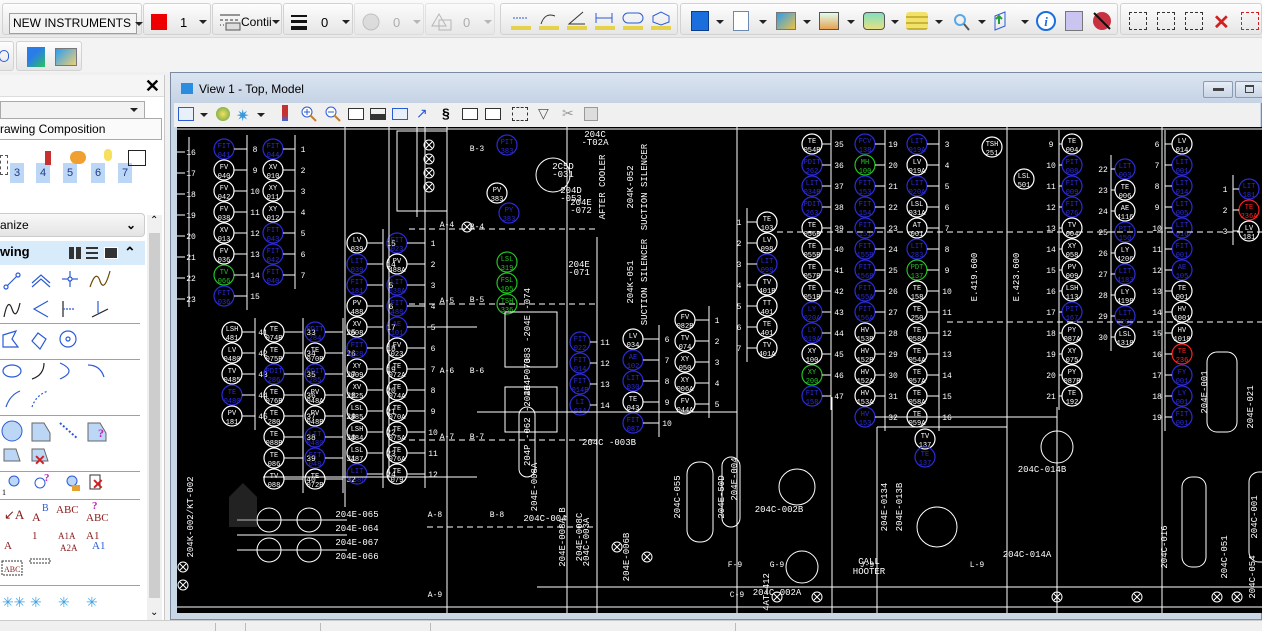 The width and height of the screenshot is (1262, 631). I want to click on zoom-out-icon, so click(333, 114).